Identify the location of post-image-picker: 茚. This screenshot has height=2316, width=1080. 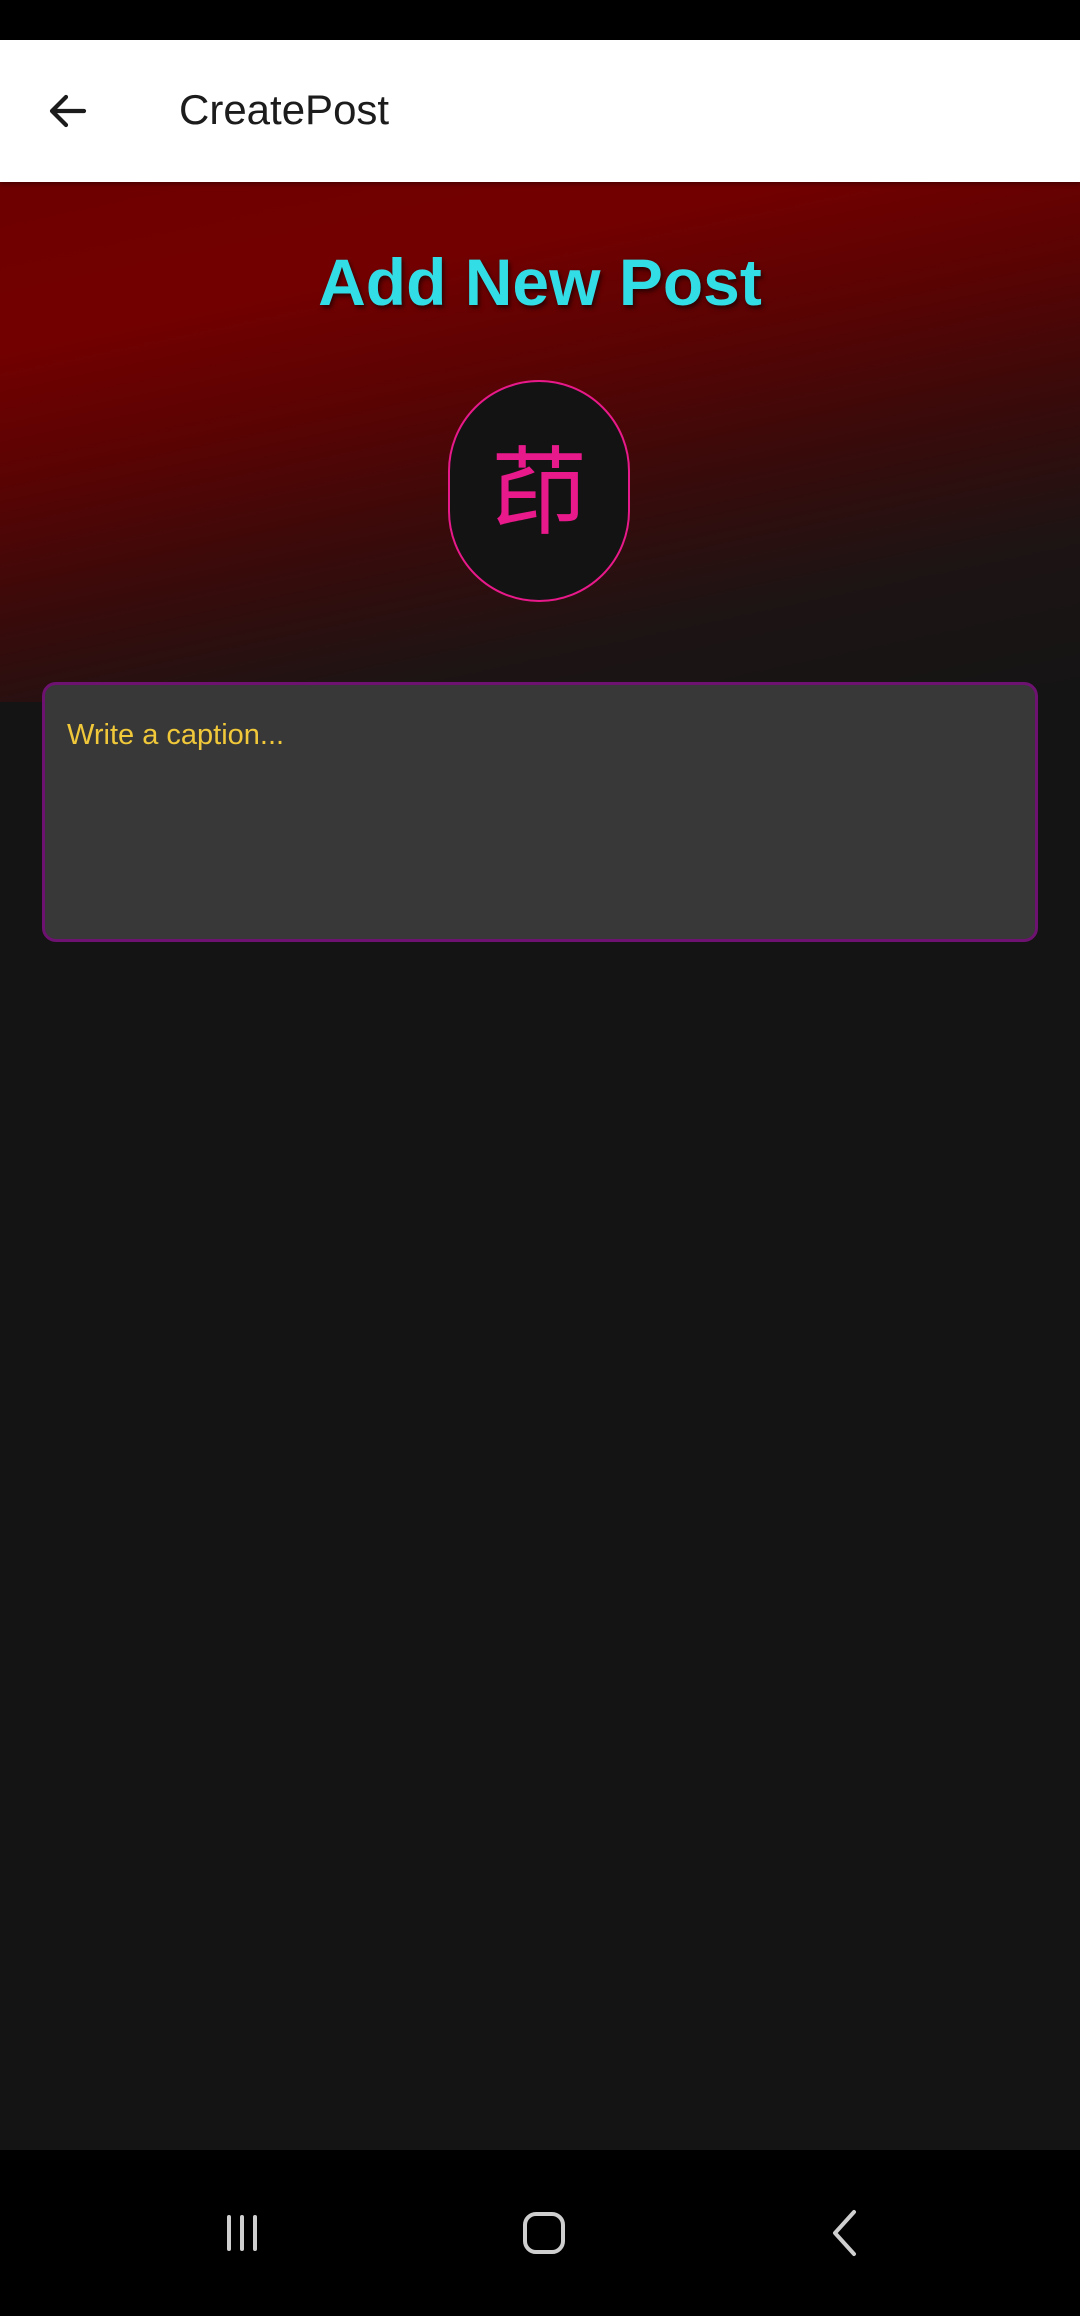
(539, 491).